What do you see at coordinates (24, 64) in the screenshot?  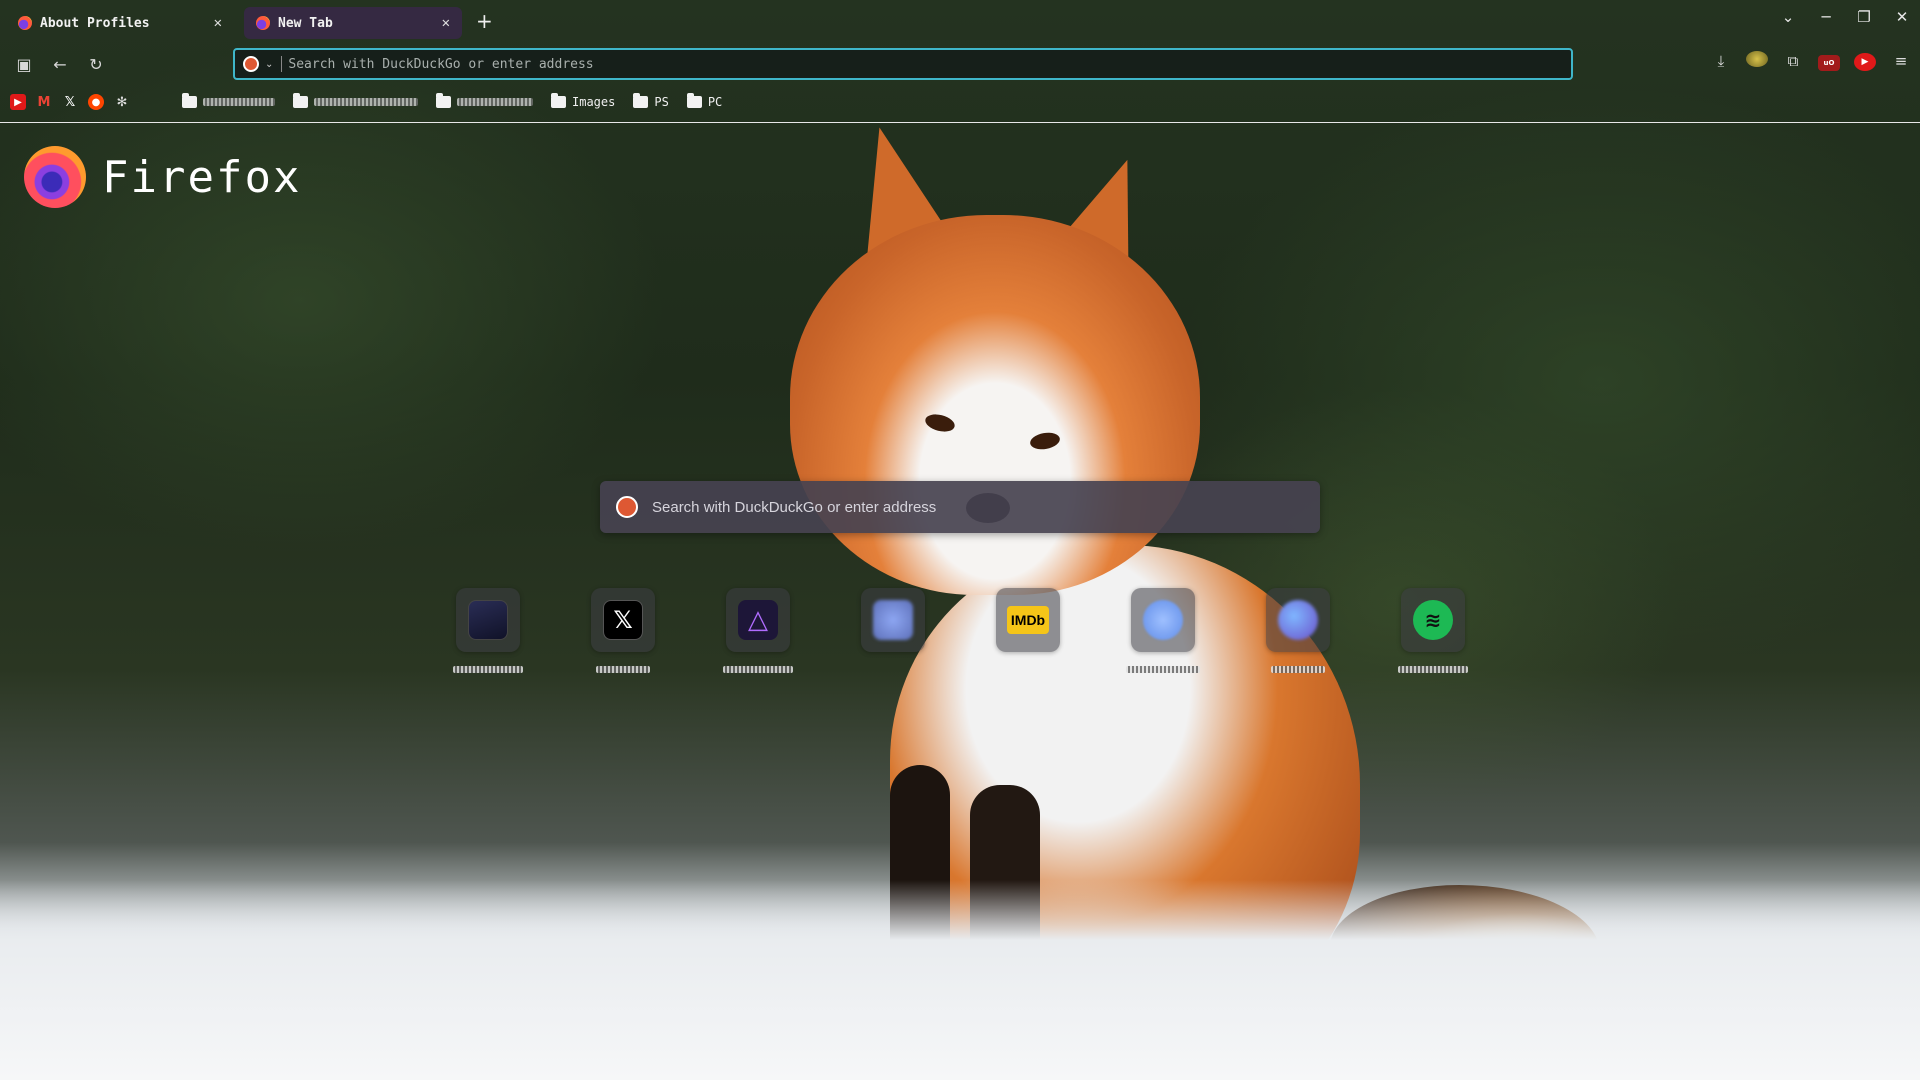 I see `sidebar-toggle-icon: ▣` at bounding box center [24, 64].